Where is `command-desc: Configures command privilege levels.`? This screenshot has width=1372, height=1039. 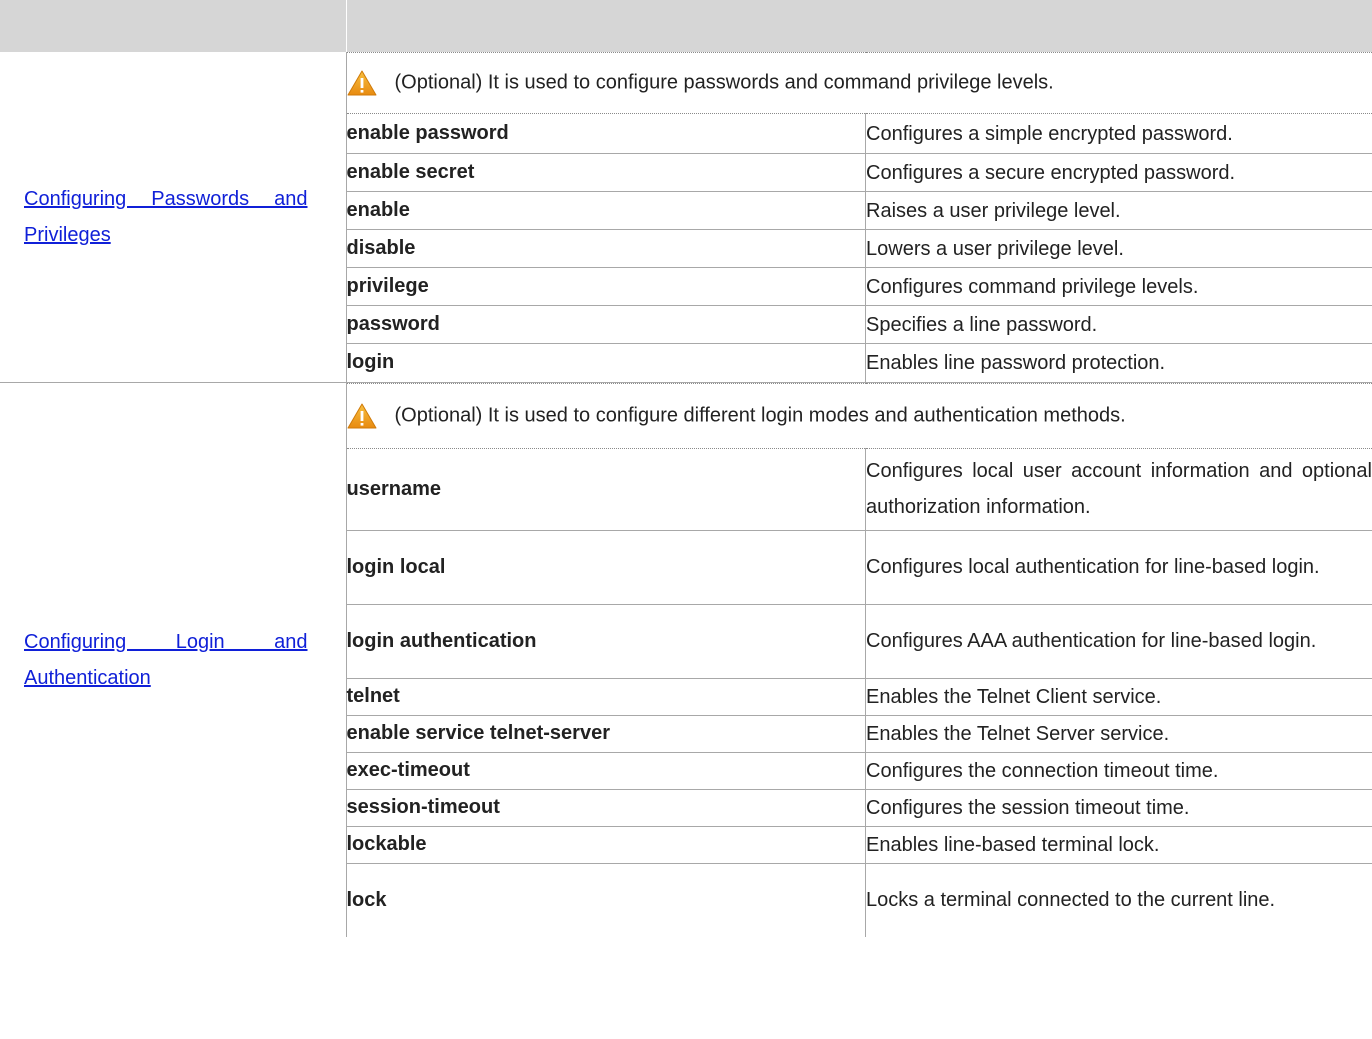 command-desc: Configures command privilege levels. is located at coordinates (1118, 286).